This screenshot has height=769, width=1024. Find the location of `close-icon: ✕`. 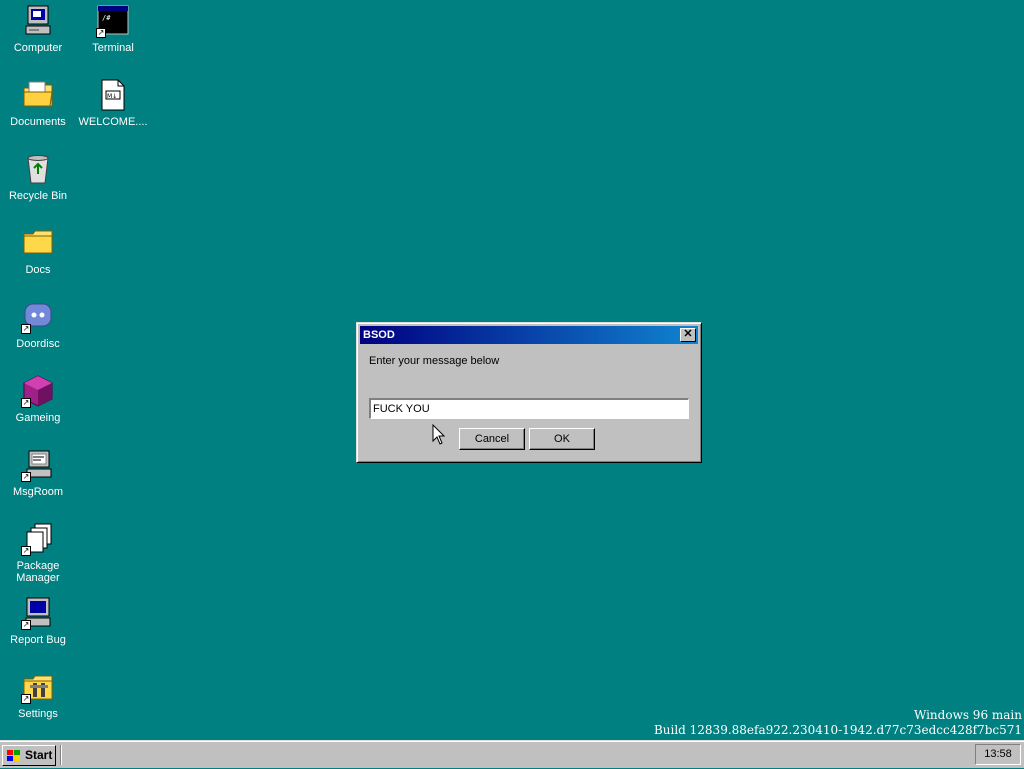

close-icon: ✕ is located at coordinates (688, 334).